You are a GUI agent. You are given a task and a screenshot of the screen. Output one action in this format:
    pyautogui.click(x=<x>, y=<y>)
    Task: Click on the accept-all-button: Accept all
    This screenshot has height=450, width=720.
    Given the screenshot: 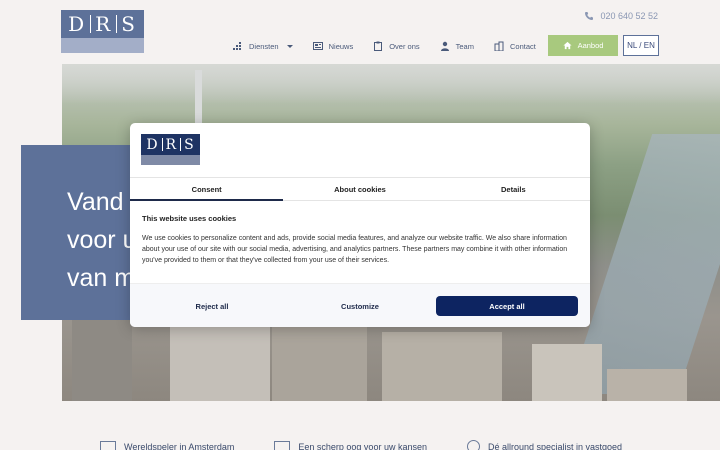 What is the action you would take?
    pyautogui.click(x=507, y=306)
    